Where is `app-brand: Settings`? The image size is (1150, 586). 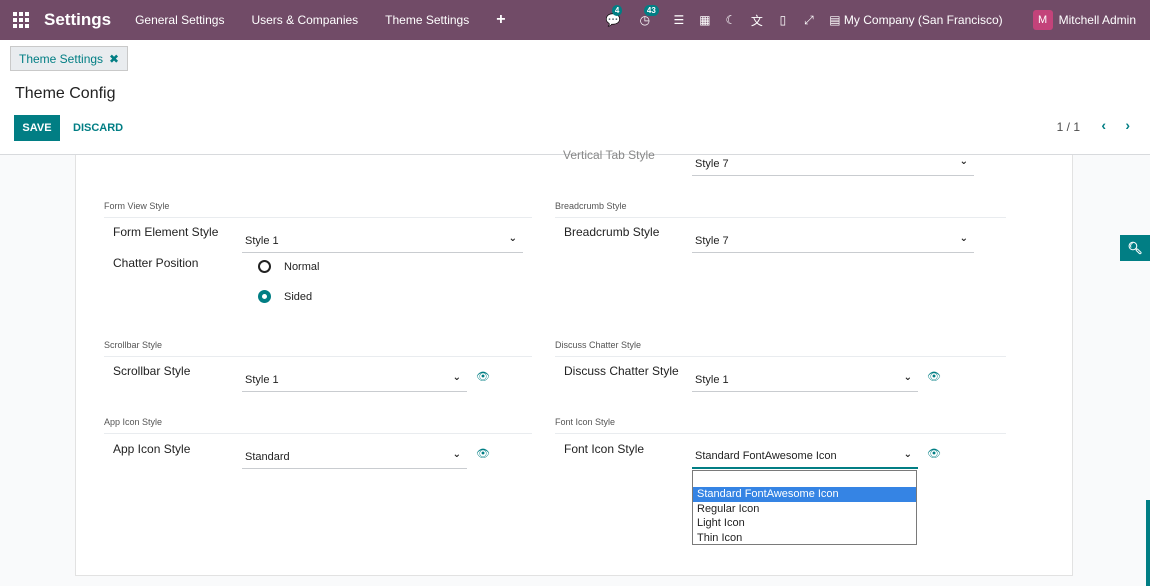
app-brand: Settings is located at coordinates (77, 20).